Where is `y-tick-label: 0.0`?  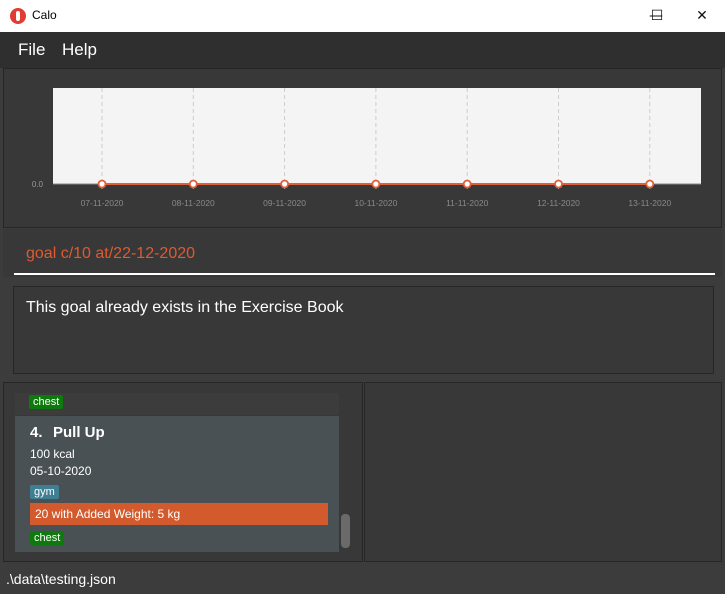
y-tick-label: 0.0 is located at coordinates (38, 184).